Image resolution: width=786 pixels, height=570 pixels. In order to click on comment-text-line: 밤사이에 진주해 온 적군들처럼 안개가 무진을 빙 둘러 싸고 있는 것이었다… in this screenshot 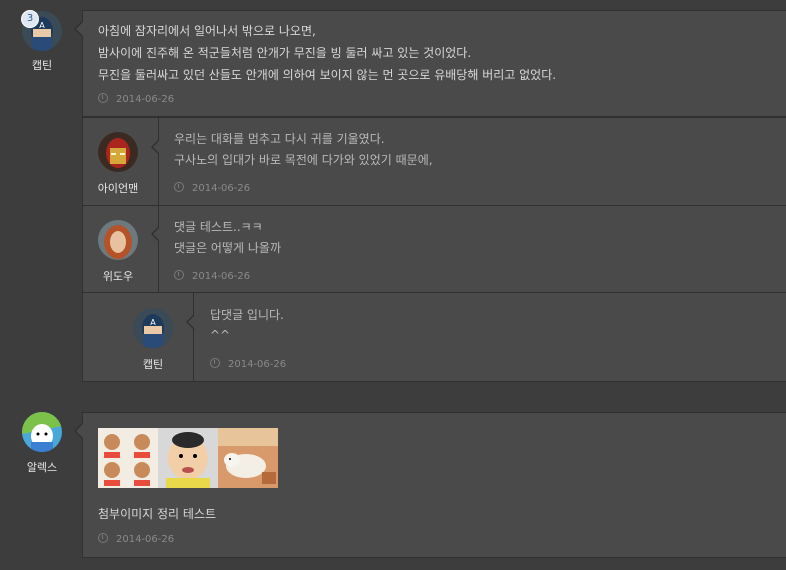, I will do `click(285, 53)`.